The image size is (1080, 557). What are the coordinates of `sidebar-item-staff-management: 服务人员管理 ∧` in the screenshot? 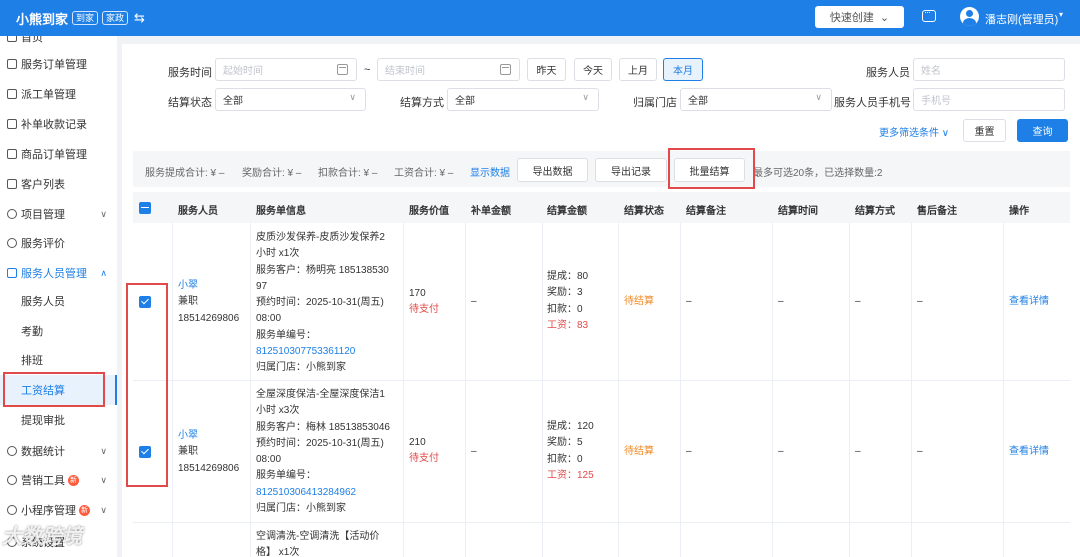 It's located at (58, 273).